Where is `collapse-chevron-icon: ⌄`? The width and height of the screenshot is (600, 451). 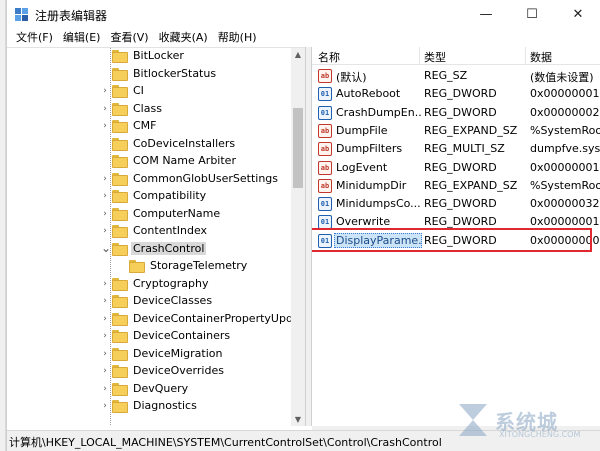 collapse-chevron-icon: ⌄ is located at coordinates (106, 248).